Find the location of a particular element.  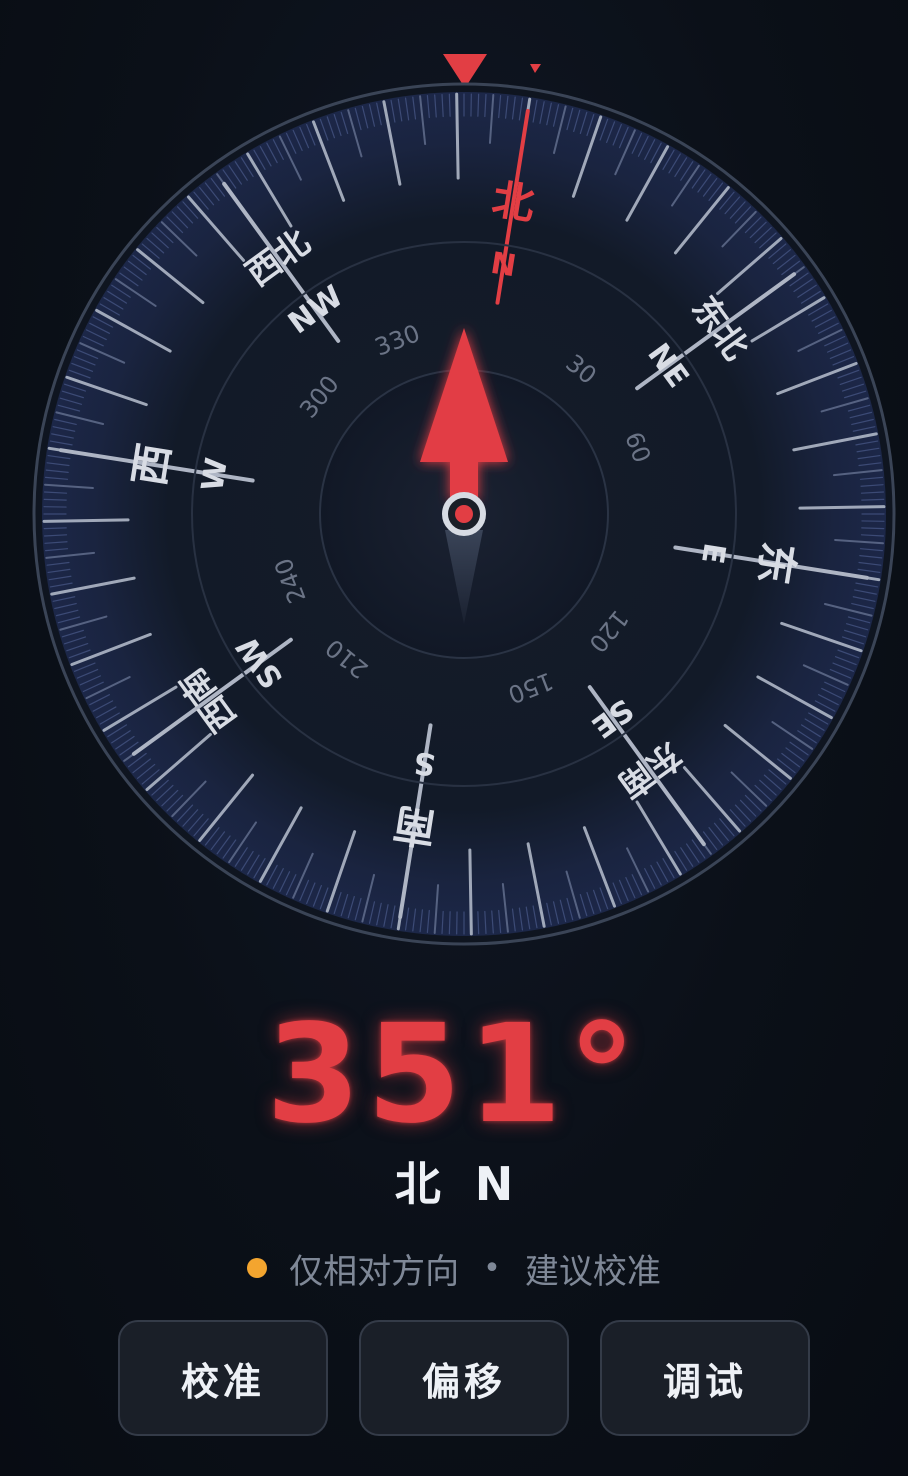

calibrate-button: 校准 is located at coordinates (223, 1378).